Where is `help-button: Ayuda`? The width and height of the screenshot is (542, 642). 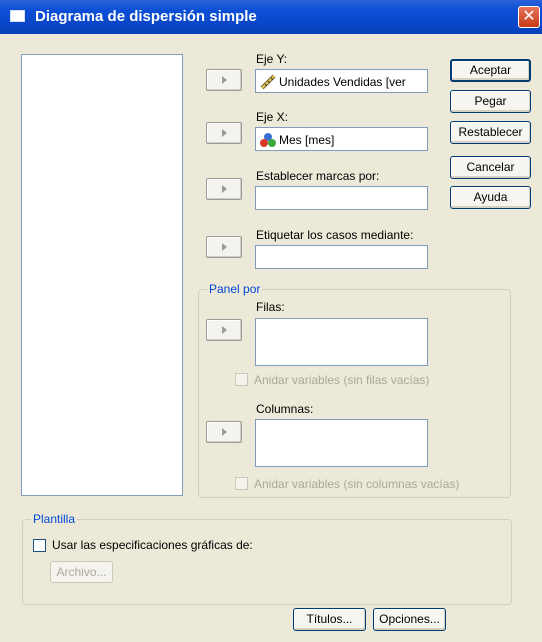
help-button: Ayuda is located at coordinates (490, 197).